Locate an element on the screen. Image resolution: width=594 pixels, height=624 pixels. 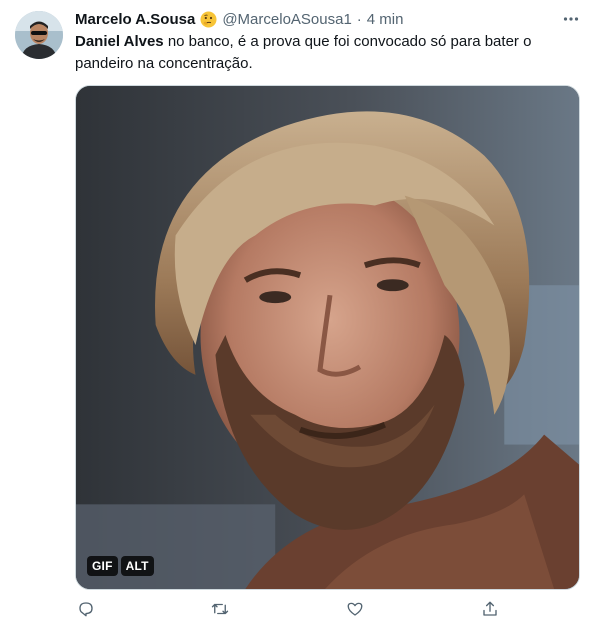
avatar-image is located at coordinates (39, 35).